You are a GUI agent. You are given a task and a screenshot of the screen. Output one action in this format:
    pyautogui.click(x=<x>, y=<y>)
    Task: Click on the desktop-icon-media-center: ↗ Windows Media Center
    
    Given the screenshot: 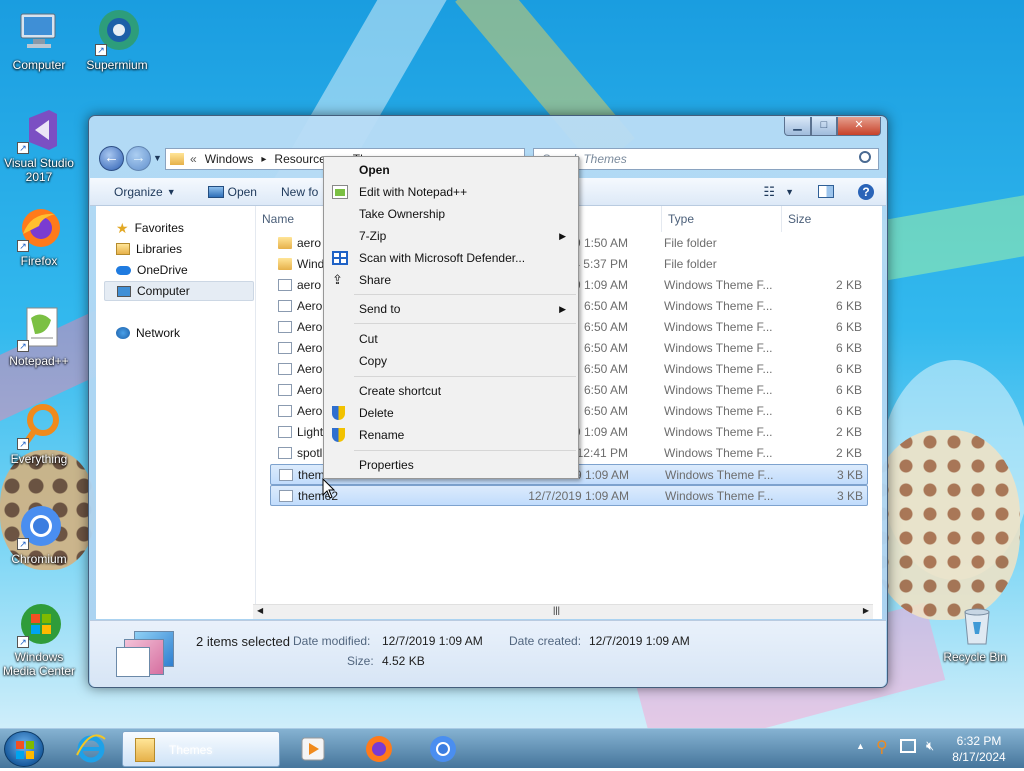 What is the action you would take?
    pyautogui.click(x=39, y=639)
    